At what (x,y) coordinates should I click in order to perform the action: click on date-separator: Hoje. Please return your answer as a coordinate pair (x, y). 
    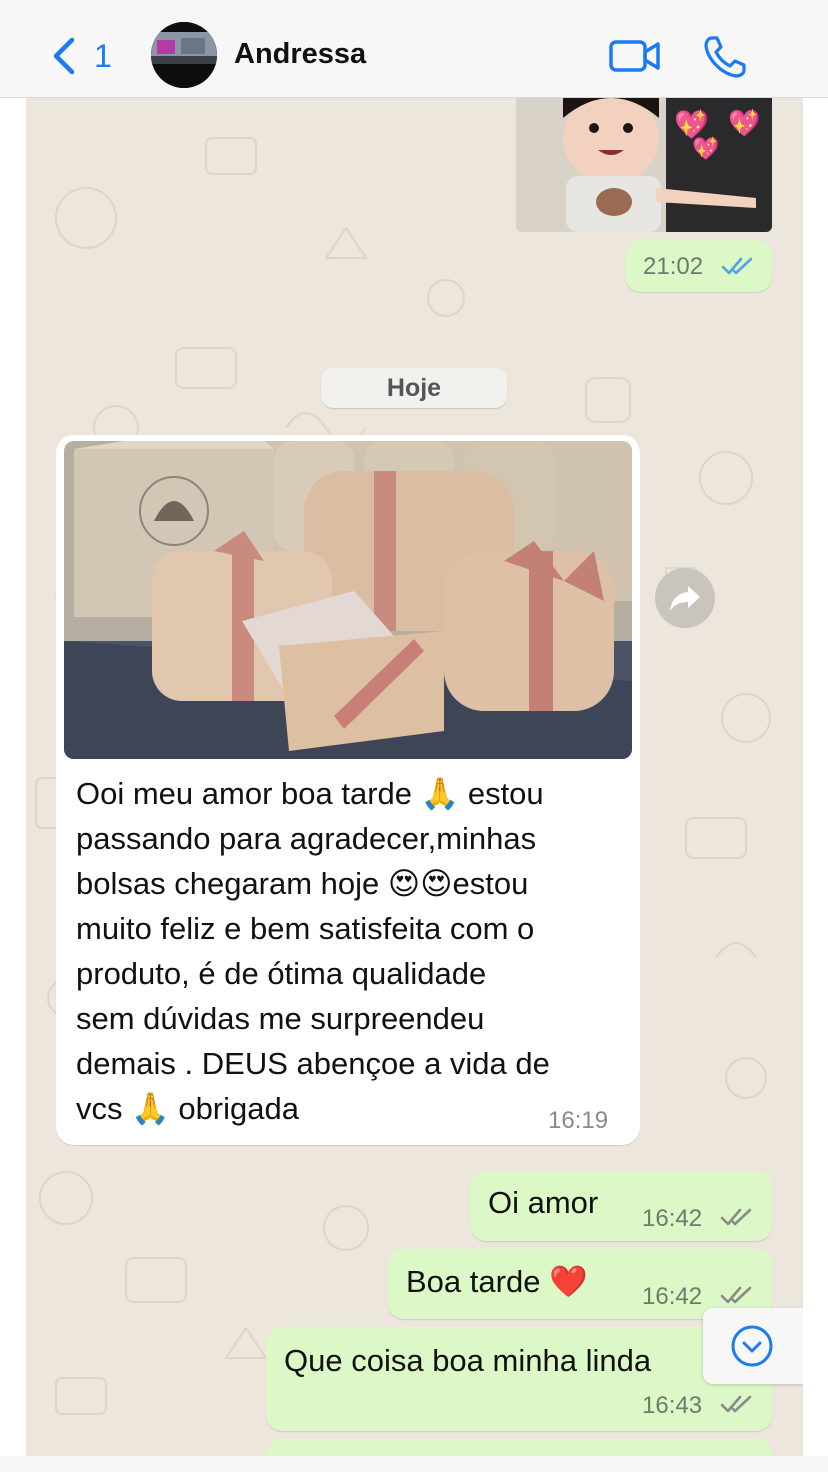
    Looking at the image, I should click on (414, 388).